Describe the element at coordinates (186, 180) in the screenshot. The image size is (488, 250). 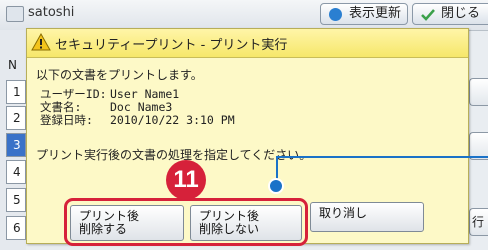
I see `step-number-badge: 11` at that location.